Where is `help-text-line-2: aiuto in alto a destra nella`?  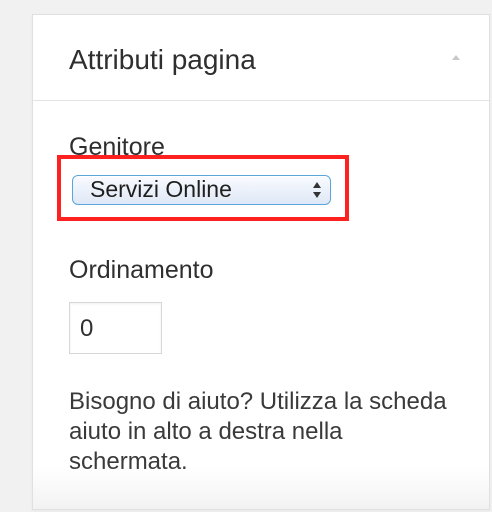 help-text-line-2: aiuto in alto a destra nella is located at coordinates (206, 431).